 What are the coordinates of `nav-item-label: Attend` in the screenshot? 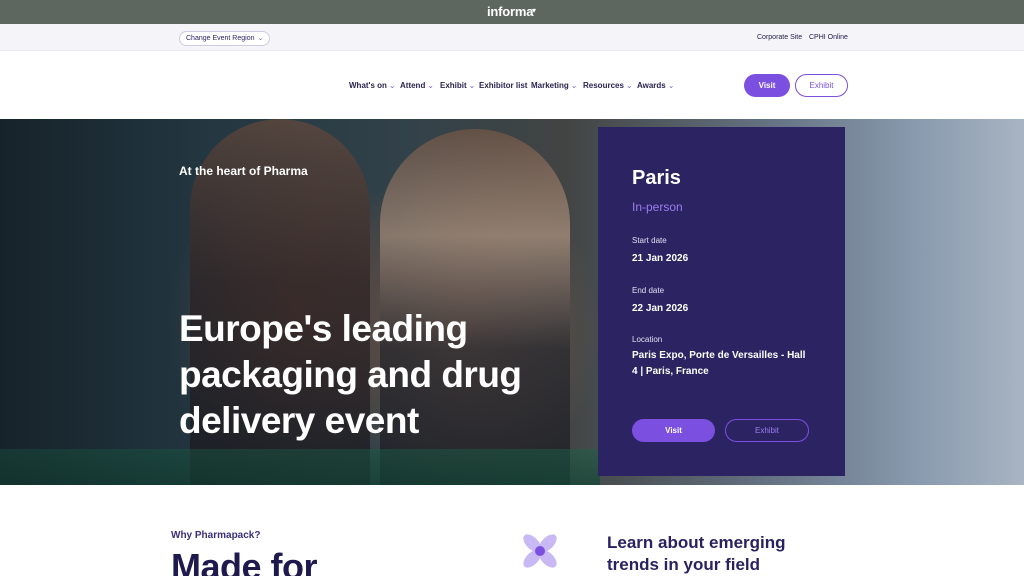 It's located at (413, 85).